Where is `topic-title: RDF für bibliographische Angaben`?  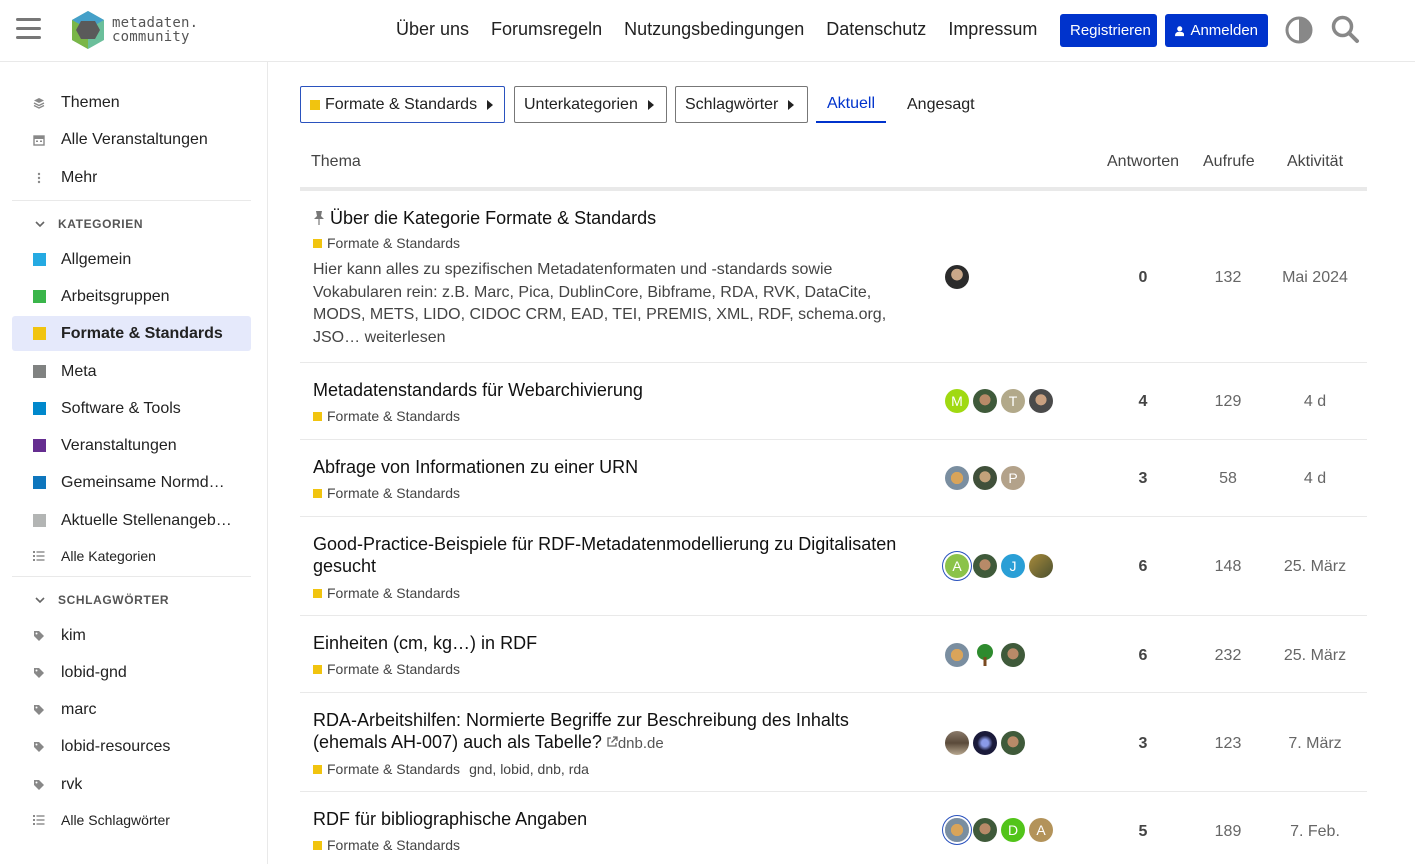
topic-title: RDF für bibliographische Angaben is located at coordinates (450, 819).